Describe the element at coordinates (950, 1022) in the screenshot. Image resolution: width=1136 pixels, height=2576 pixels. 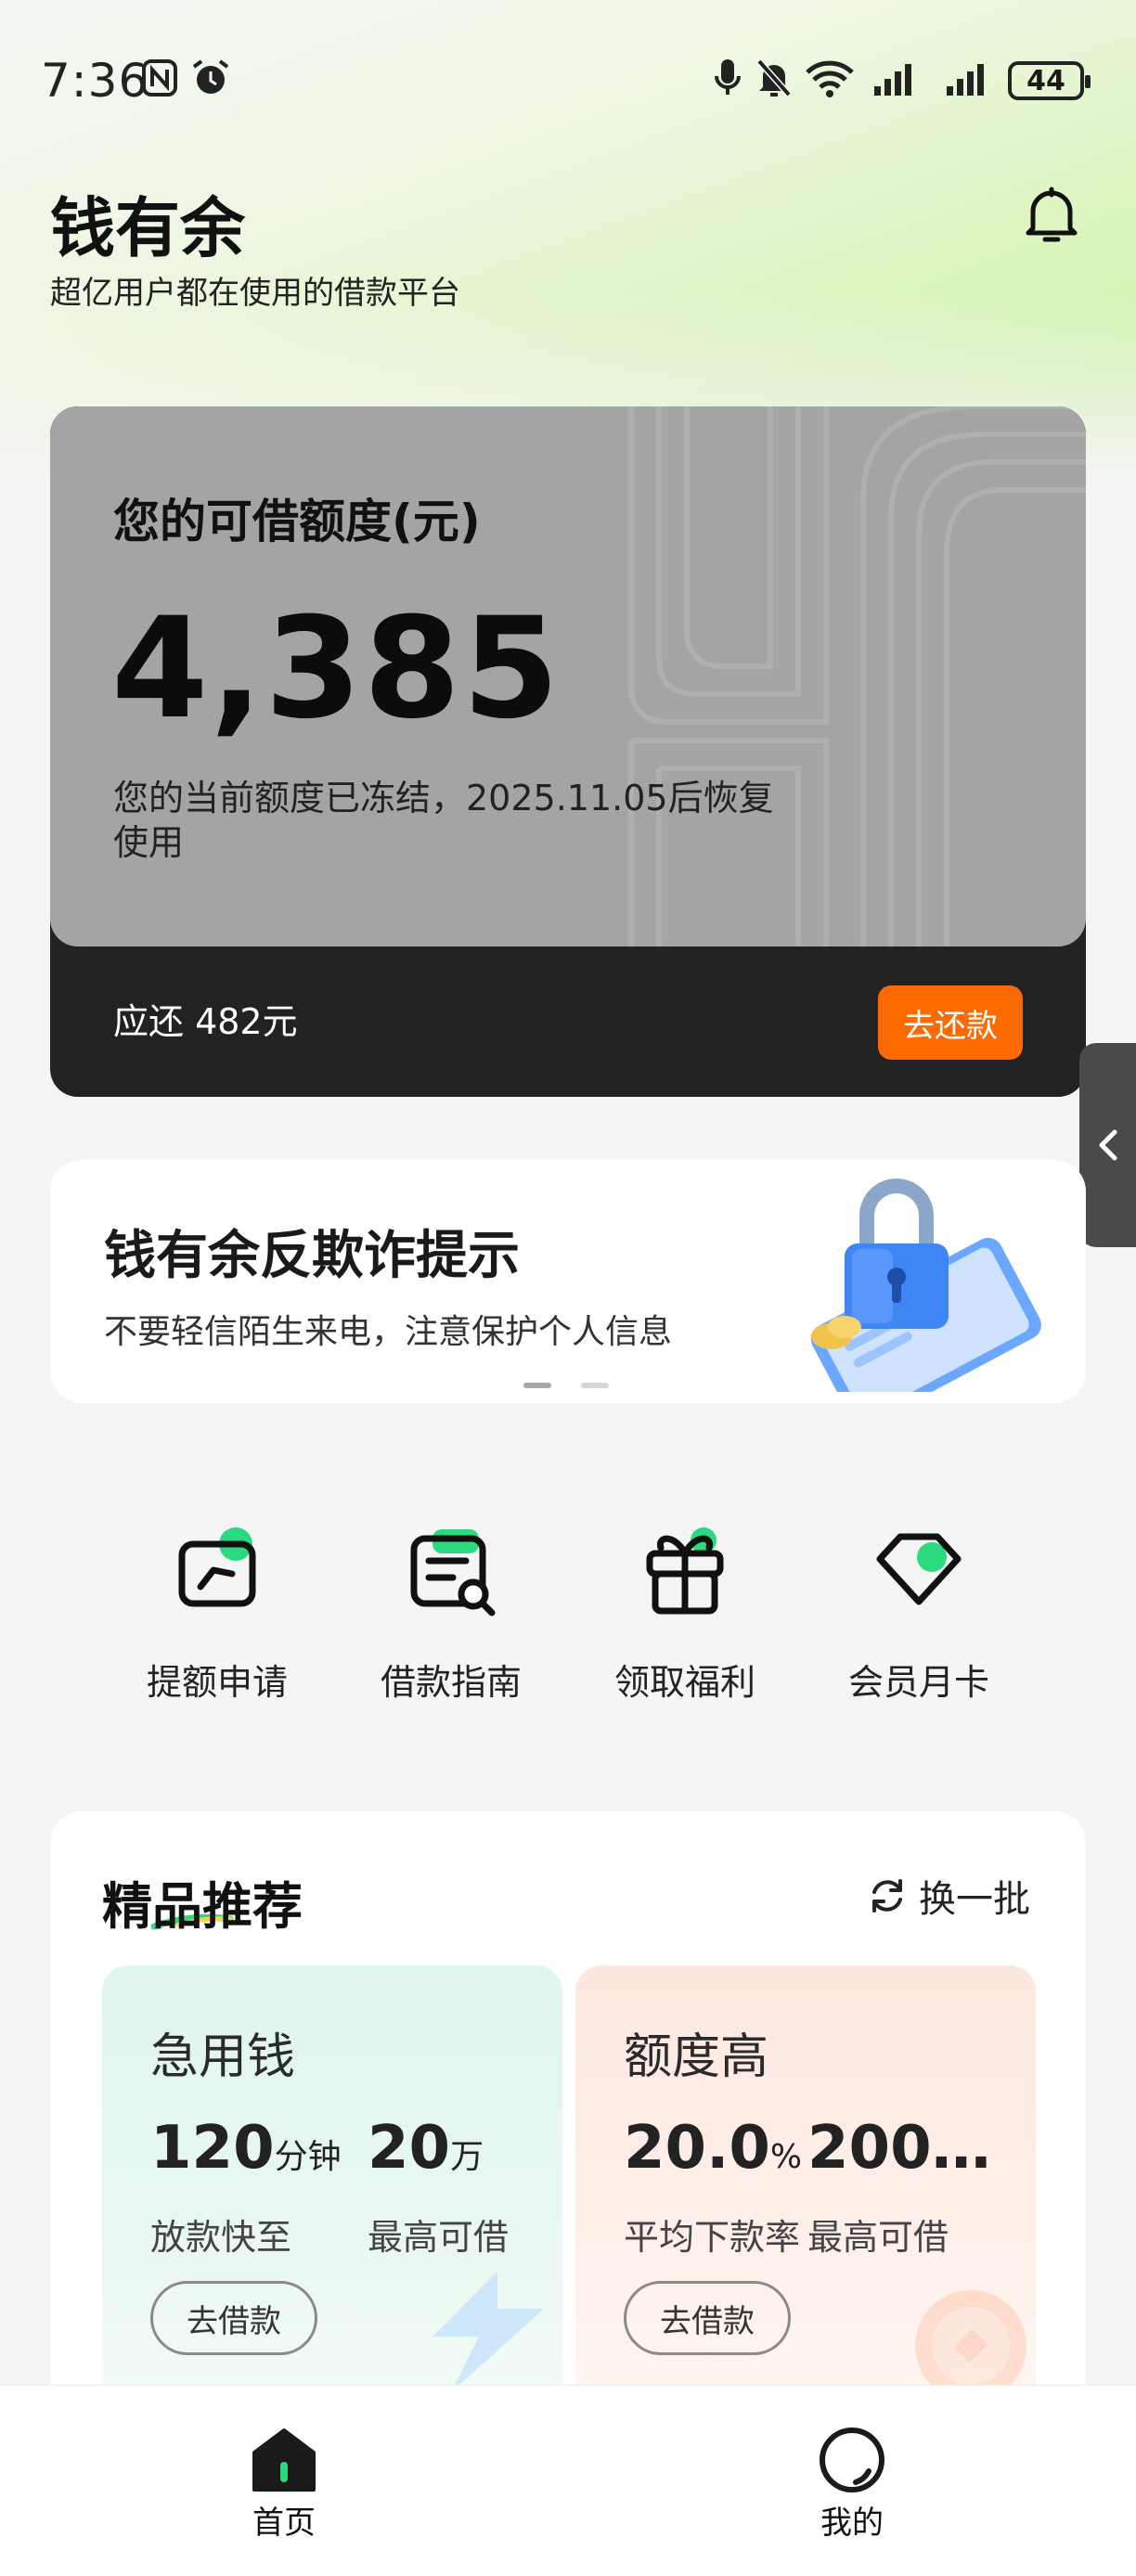
I see `repay-button: 去还款` at that location.